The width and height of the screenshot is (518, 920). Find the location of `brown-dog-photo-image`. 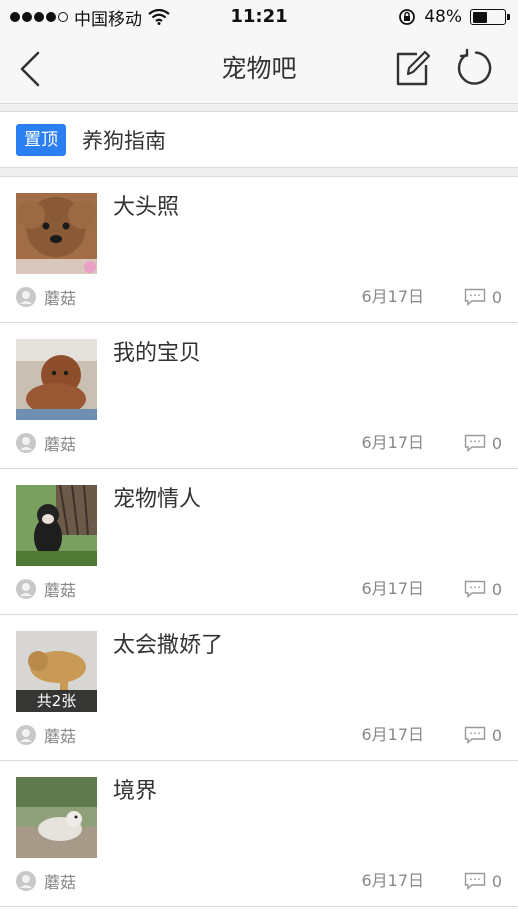

brown-dog-photo-image is located at coordinates (56, 379).